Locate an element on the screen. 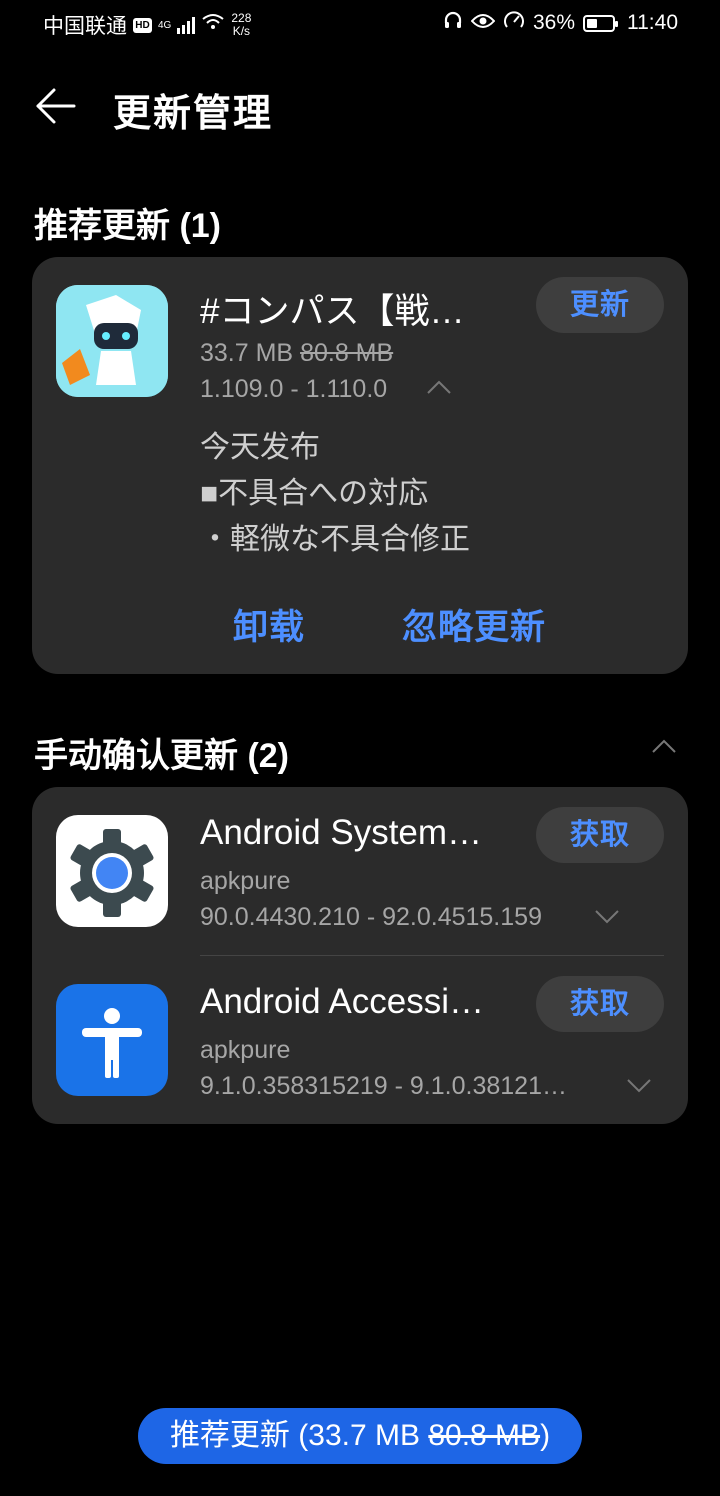  headphones-icon is located at coordinates (453, 23).